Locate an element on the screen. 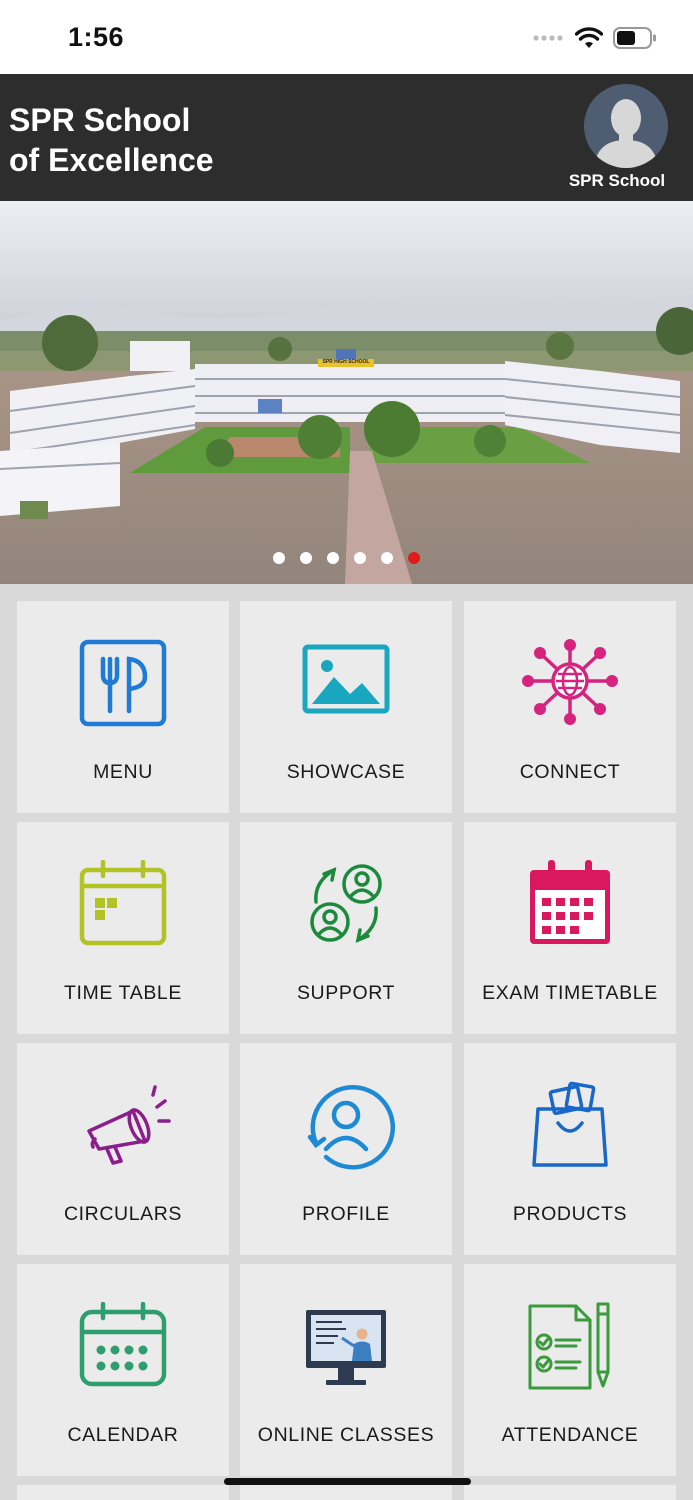 This screenshot has height=1500, width=693. tile-time-table: TIME TABLE is located at coordinates (123, 928).